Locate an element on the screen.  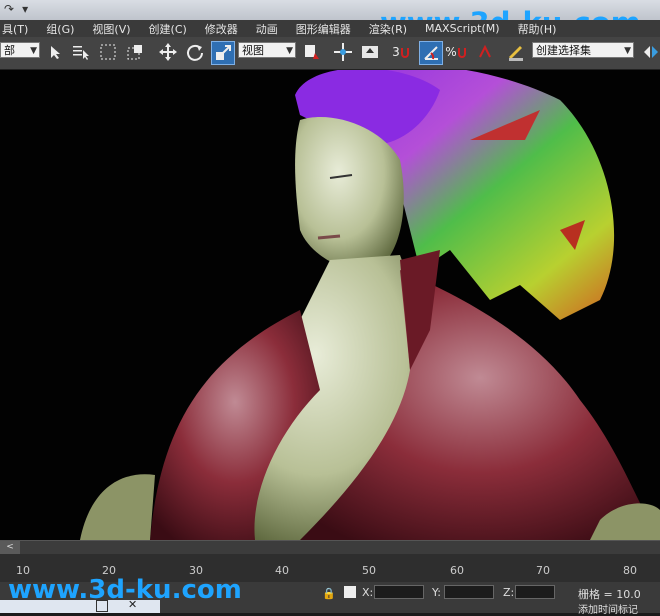
menu-graph-editors: 图形编辑器 is located at coordinates (323, 29).